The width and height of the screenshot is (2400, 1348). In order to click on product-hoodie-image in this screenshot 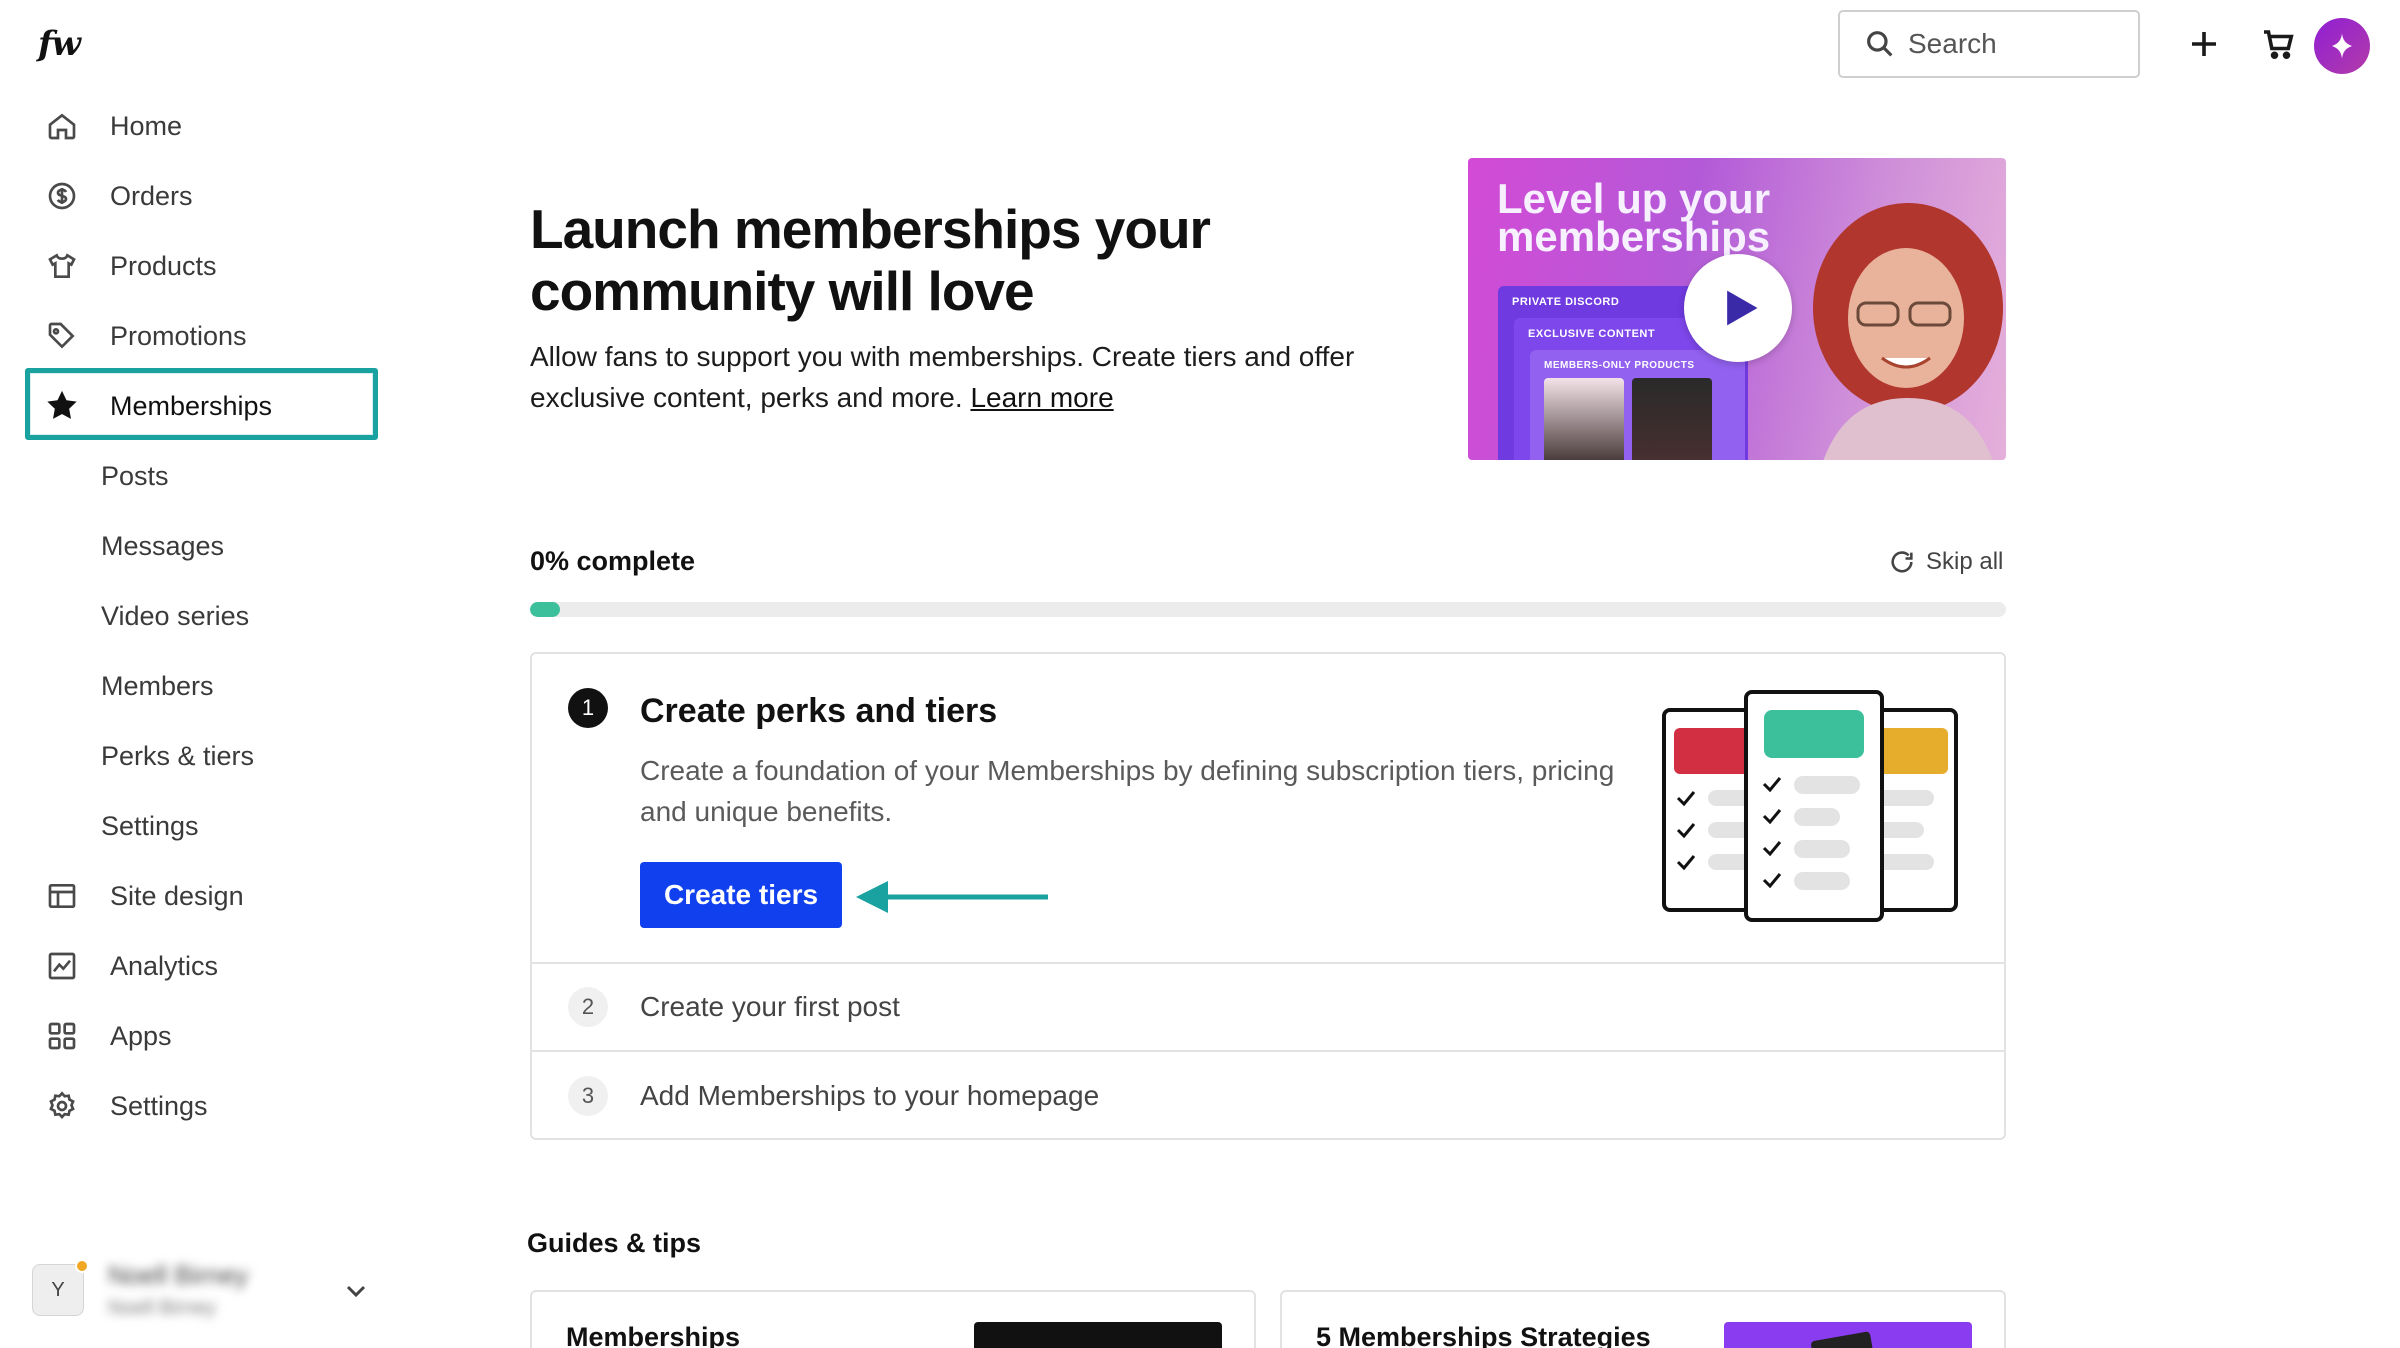, I will do `click(1584, 419)`.